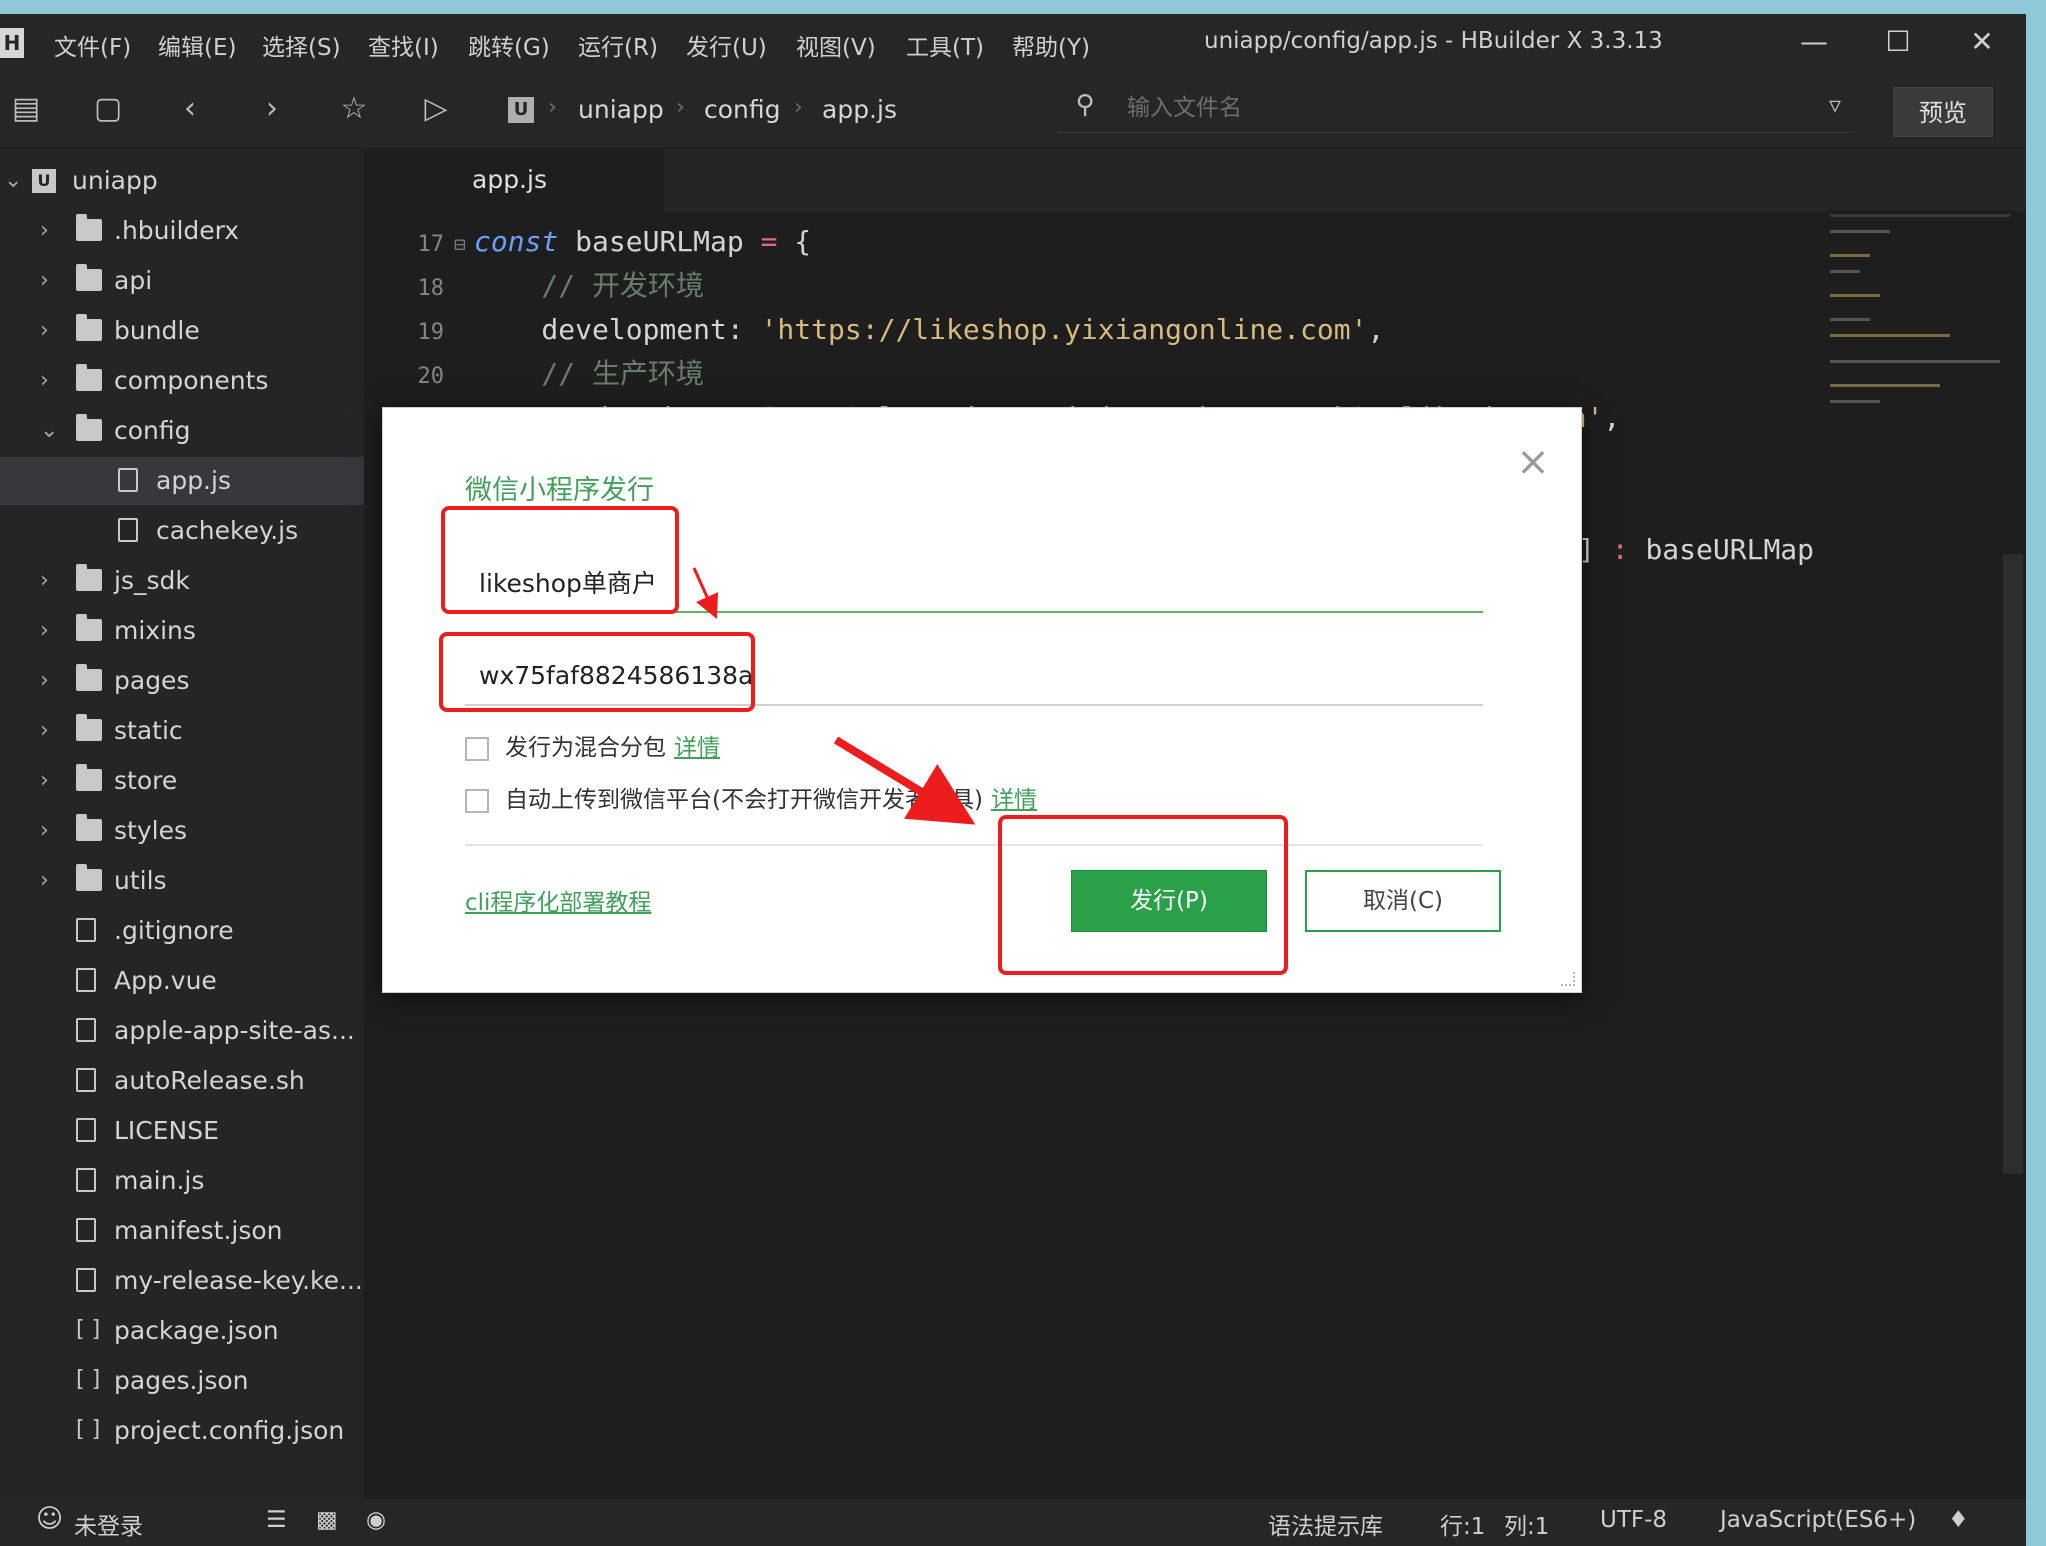 Image resolution: width=2046 pixels, height=1546 pixels. Describe the element at coordinates (904, 780) in the screenshot. I see `annotation-arrow-large` at that location.